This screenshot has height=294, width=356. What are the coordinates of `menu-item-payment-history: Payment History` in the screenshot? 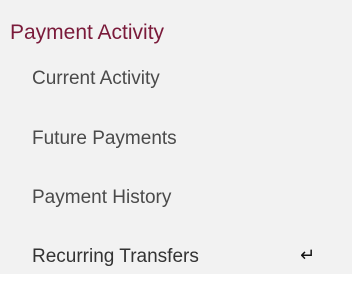 It's located at (101, 198).